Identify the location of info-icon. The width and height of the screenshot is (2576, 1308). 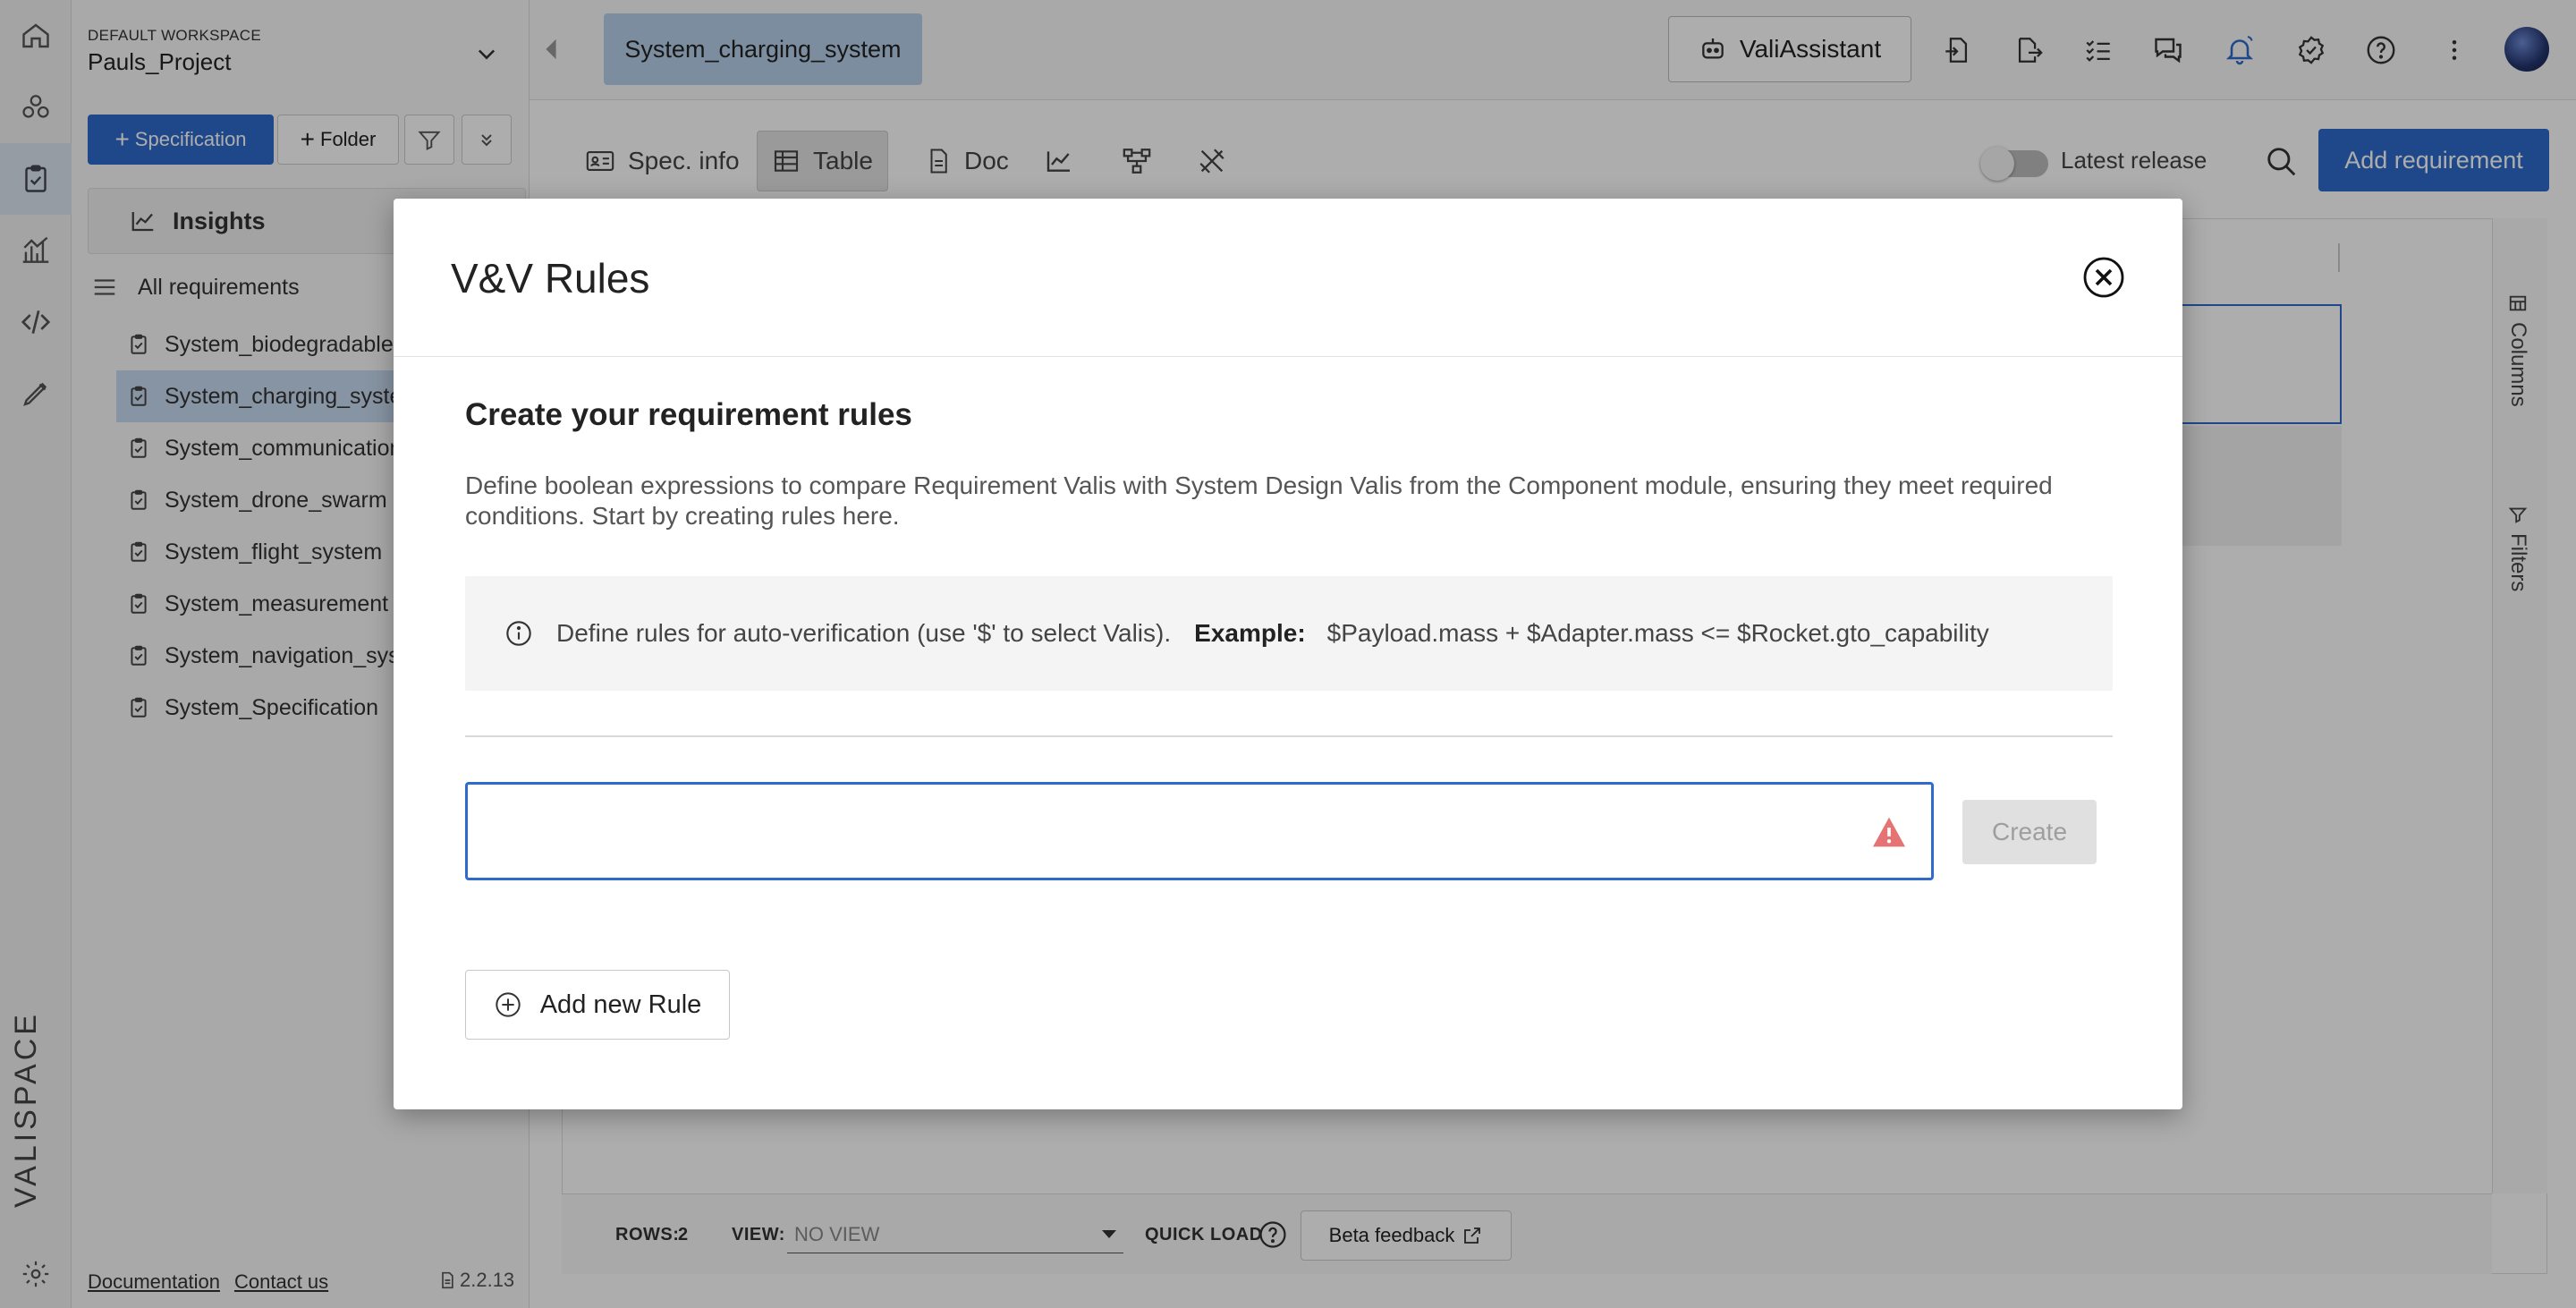
(518, 633).